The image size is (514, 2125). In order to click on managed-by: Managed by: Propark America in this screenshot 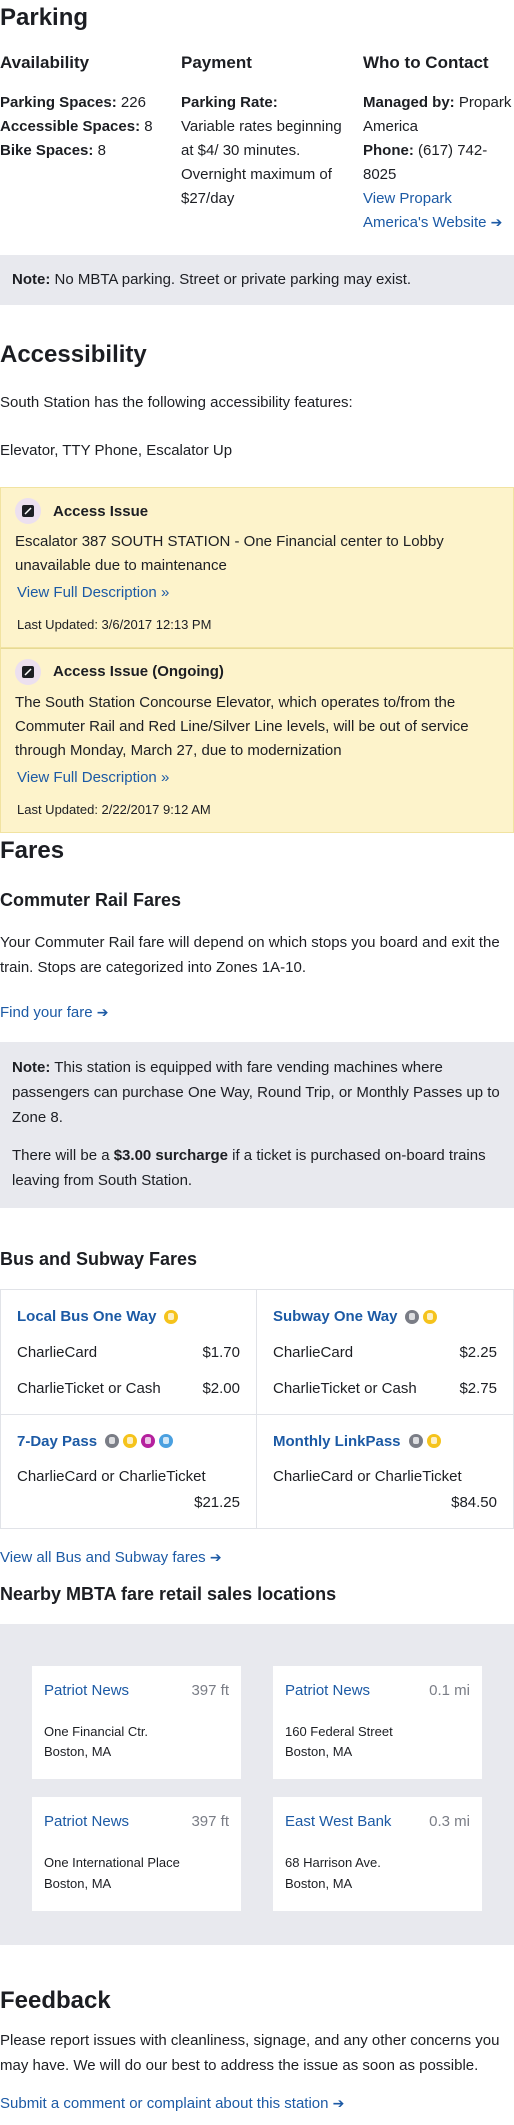, I will do `click(437, 115)`.